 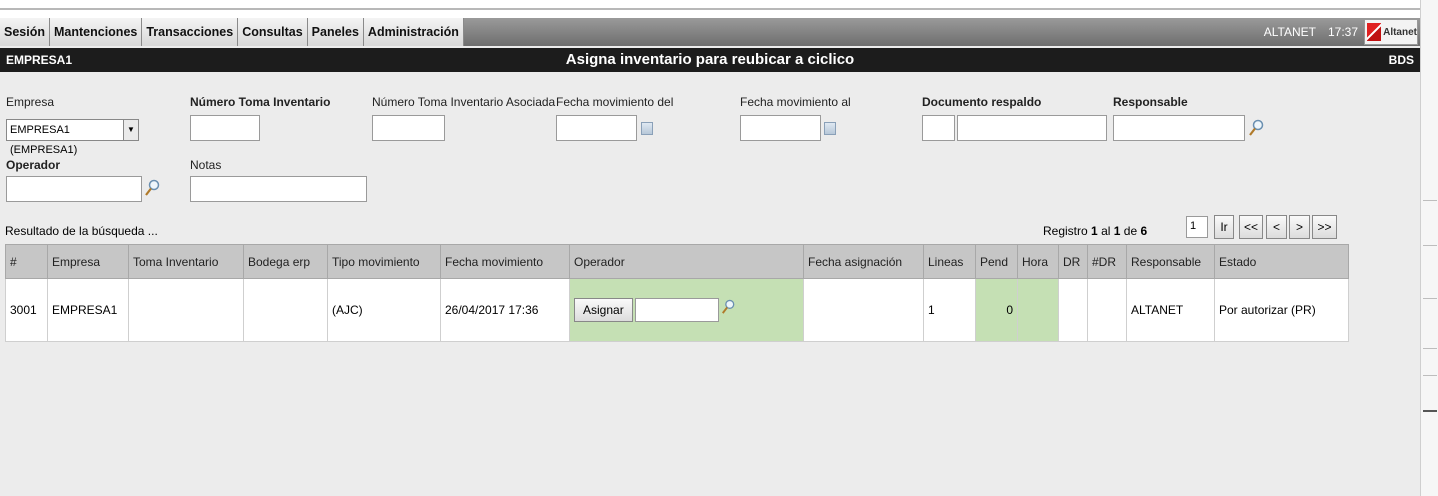 I want to click on cell-operador: Asignar, so click(x=686, y=310).